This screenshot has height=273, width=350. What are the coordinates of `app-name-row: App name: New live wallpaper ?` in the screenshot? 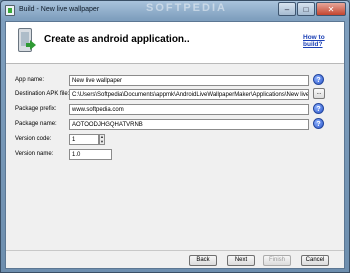 It's located at (175, 80).